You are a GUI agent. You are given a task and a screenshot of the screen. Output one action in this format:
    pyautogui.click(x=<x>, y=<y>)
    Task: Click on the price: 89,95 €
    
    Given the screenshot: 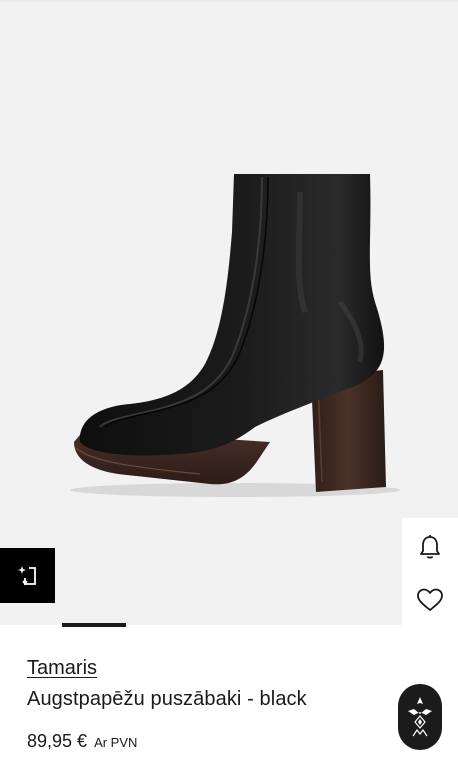 What is the action you would take?
    pyautogui.click(x=57, y=741)
    